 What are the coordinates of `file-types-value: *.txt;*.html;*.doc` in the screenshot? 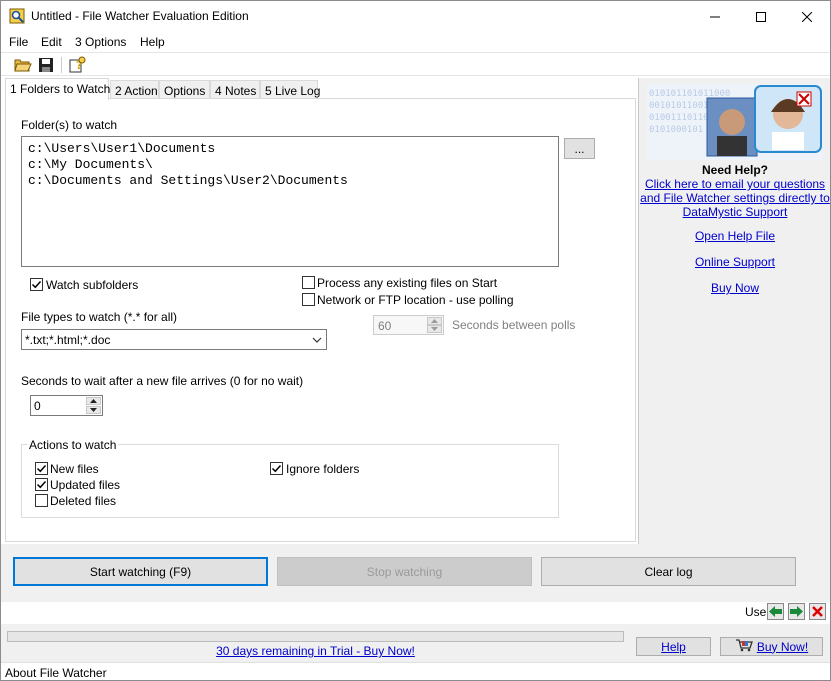 It's located at (68, 340).